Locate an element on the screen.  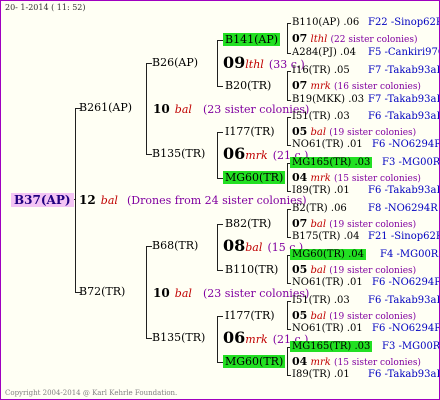
gen3-node: B110(TR) is located at coordinates (251, 270).